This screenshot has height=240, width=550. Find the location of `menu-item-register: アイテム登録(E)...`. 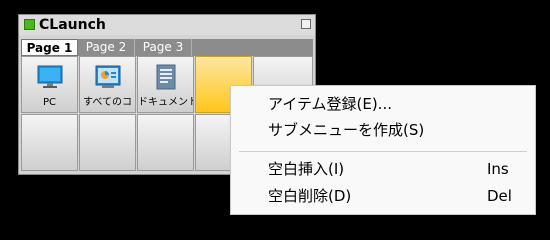

menu-item-register: アイテム登録(E)... is located at coordinates (383, 104).